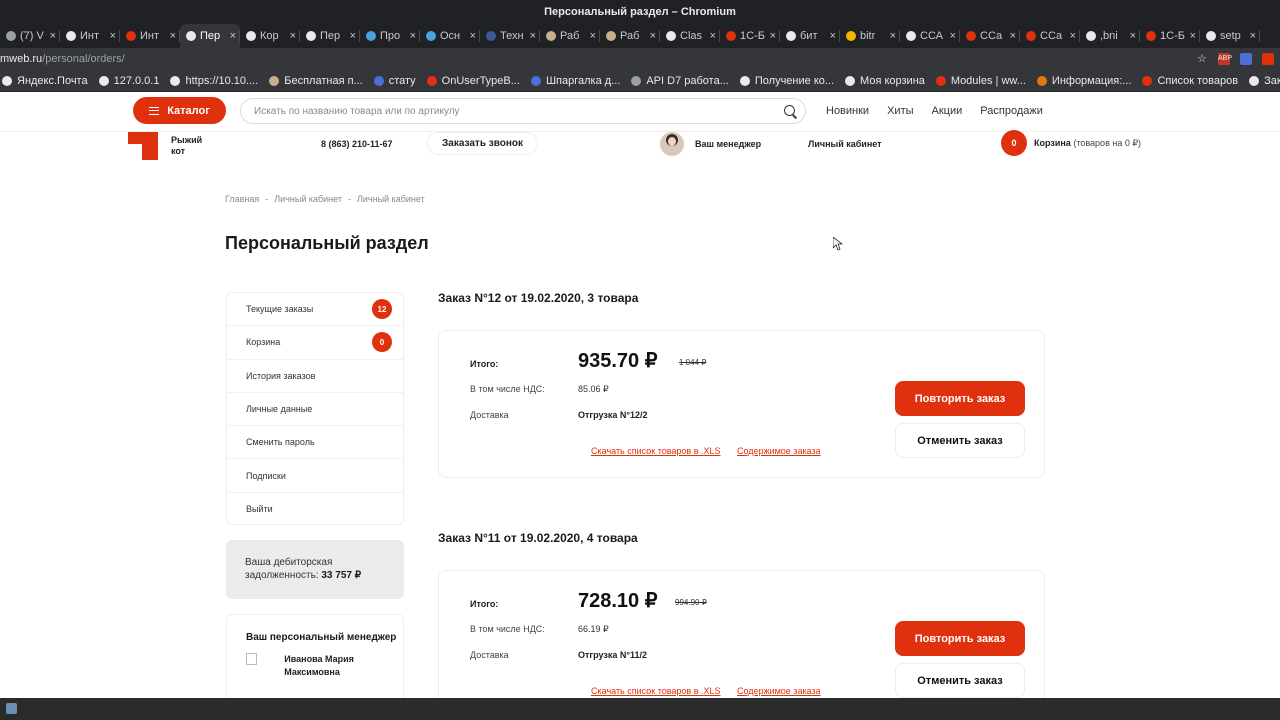  I want to click on browser-tab: (7) V ×, so click(30, 36).